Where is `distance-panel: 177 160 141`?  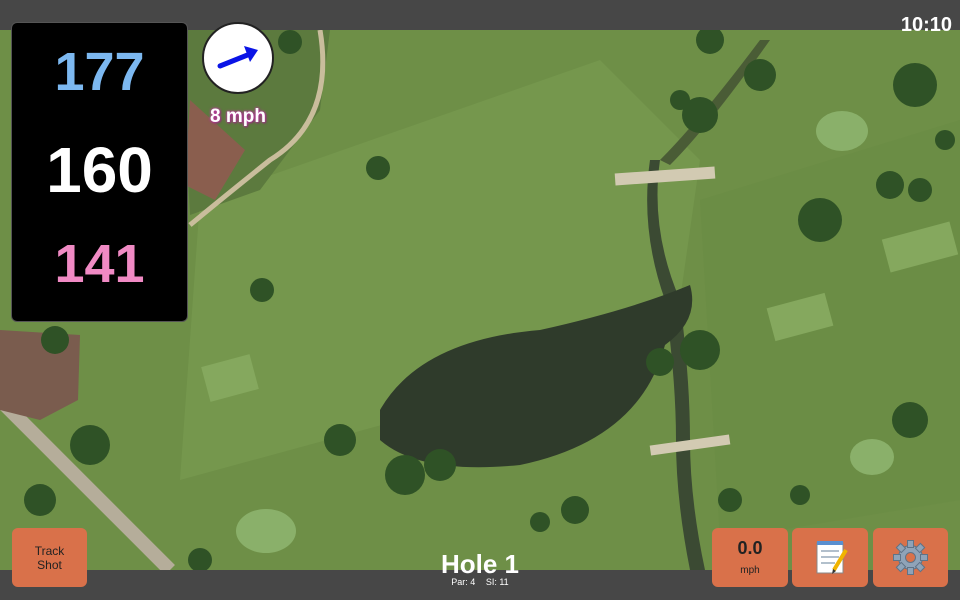
distance-panel: 177 160 141 is located at coordinates (99, 172).